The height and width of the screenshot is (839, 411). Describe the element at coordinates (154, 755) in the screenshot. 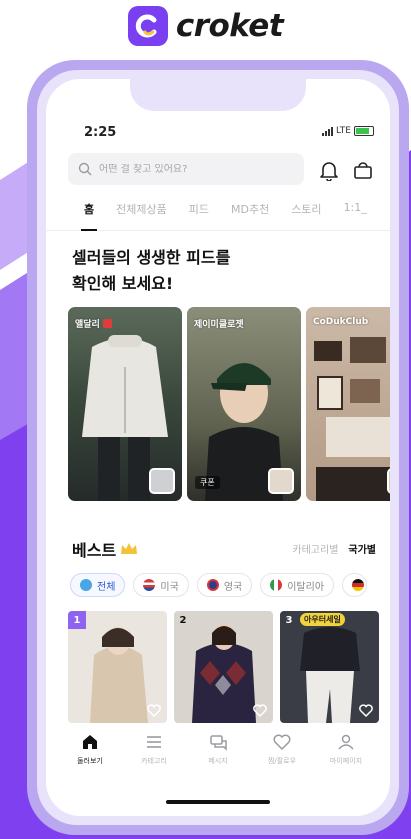

I see `nav-category: 카테고리` at that location.